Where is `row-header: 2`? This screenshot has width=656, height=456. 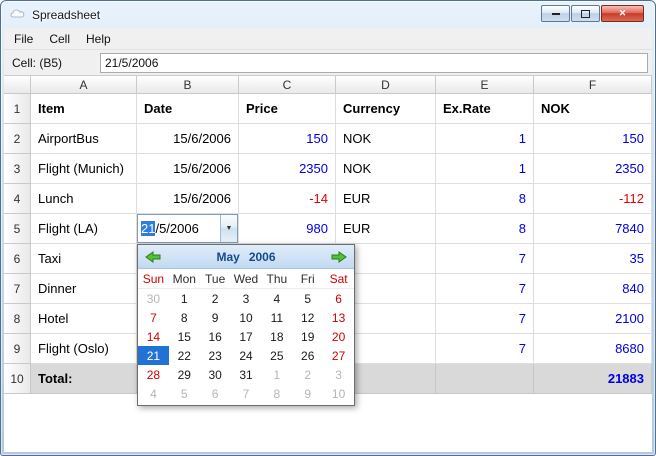
row-header: 2 is located at coordinates (17, 139).